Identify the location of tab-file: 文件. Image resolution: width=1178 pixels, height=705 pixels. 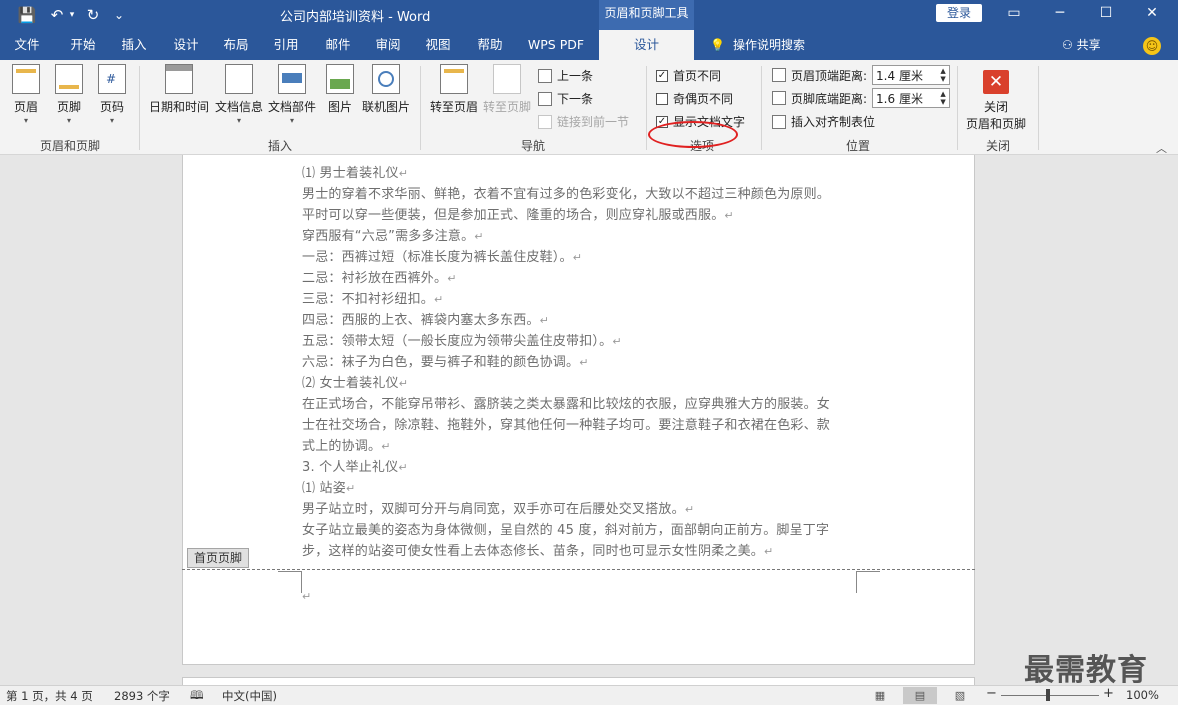
(27, 45).